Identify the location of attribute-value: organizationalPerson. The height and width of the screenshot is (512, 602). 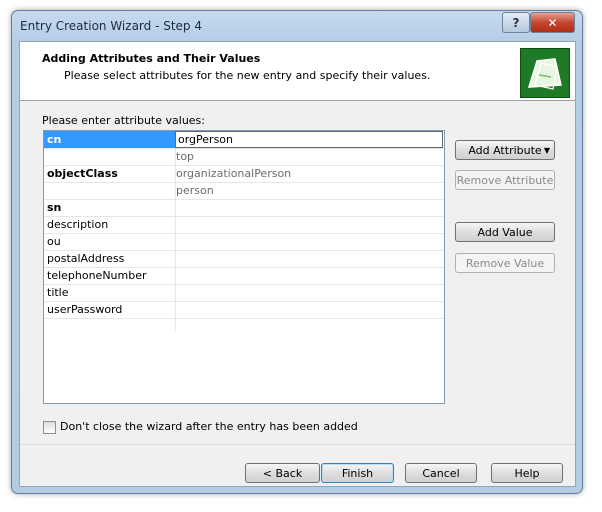
(234, 173).